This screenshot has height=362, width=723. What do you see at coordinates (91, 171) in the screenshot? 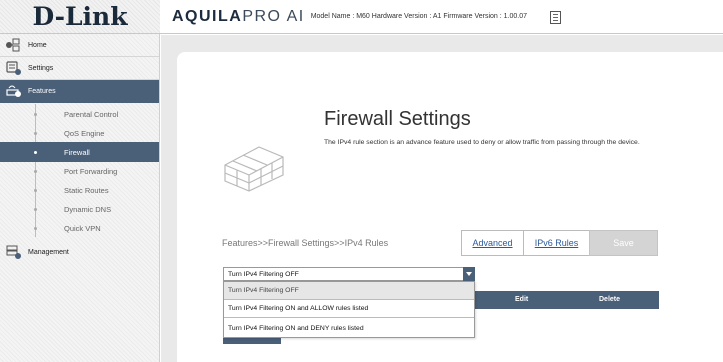
I see `sub-item-label: Port Forwarding` at bounding box center [91, 171].